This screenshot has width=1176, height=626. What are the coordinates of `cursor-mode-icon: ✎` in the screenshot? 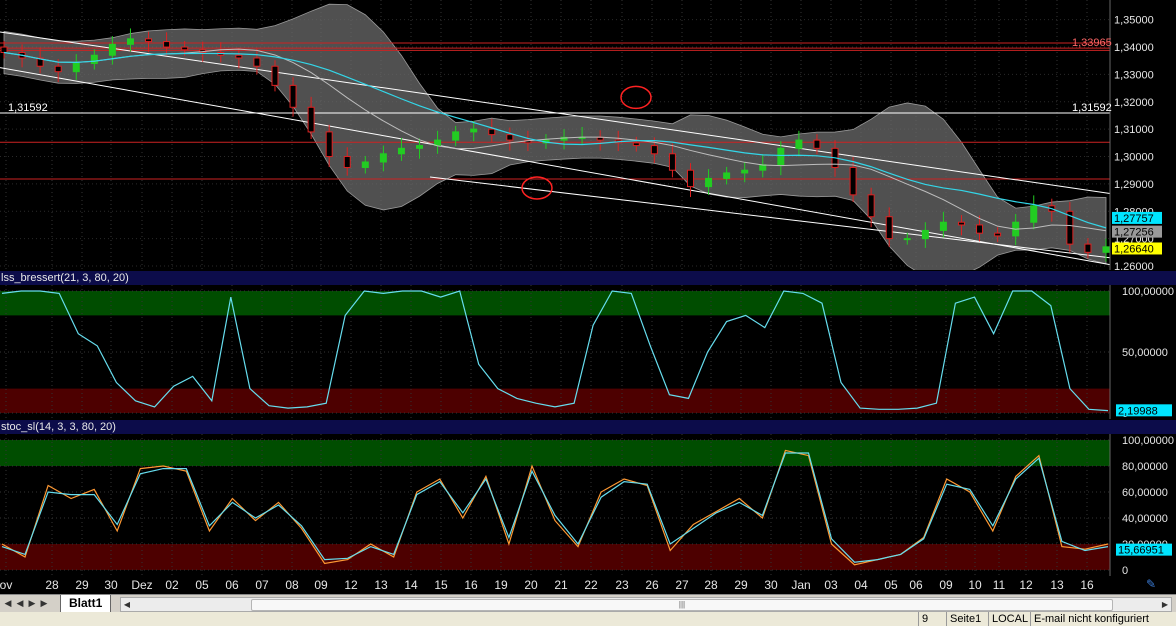 It's located at (1154, 584).